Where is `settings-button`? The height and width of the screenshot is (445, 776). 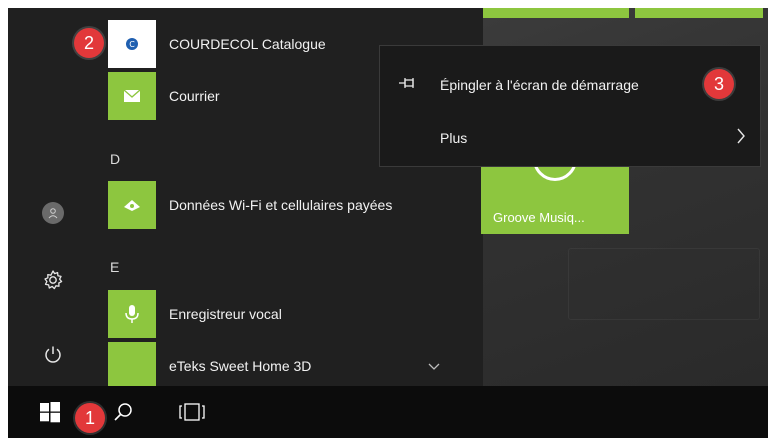
settings-button is located at coordinates (53, 280).